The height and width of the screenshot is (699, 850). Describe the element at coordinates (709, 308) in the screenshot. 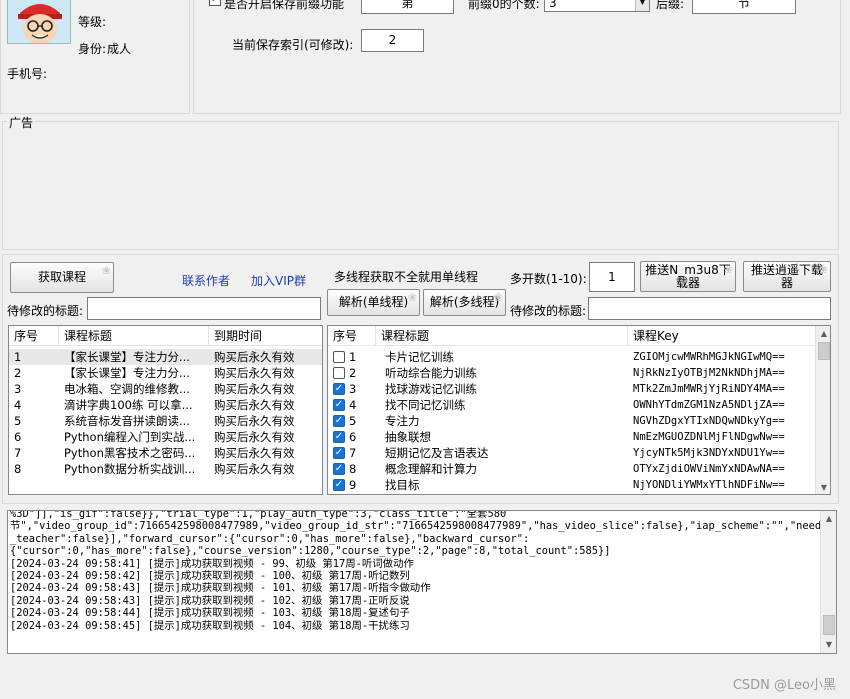

I see `right-title-edit-input` at that location.